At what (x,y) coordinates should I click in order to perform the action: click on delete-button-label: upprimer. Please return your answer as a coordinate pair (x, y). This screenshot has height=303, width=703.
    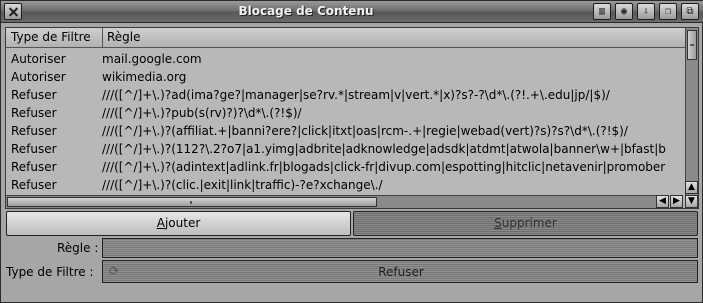
    Looking at the image, I should click on (529, 223).